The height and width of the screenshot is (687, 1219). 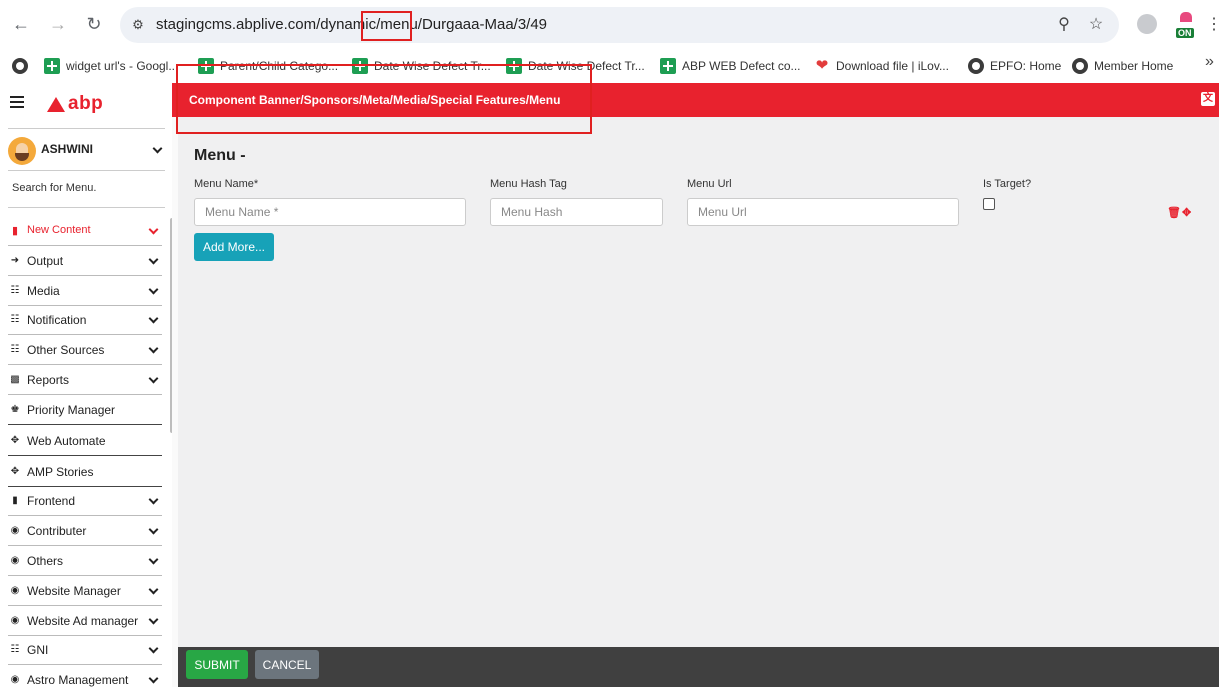 What do you see at coordinates (287, 664) in the screenshot?
I see `cancel-button: CANCEL` at bounding box center [287, 664].